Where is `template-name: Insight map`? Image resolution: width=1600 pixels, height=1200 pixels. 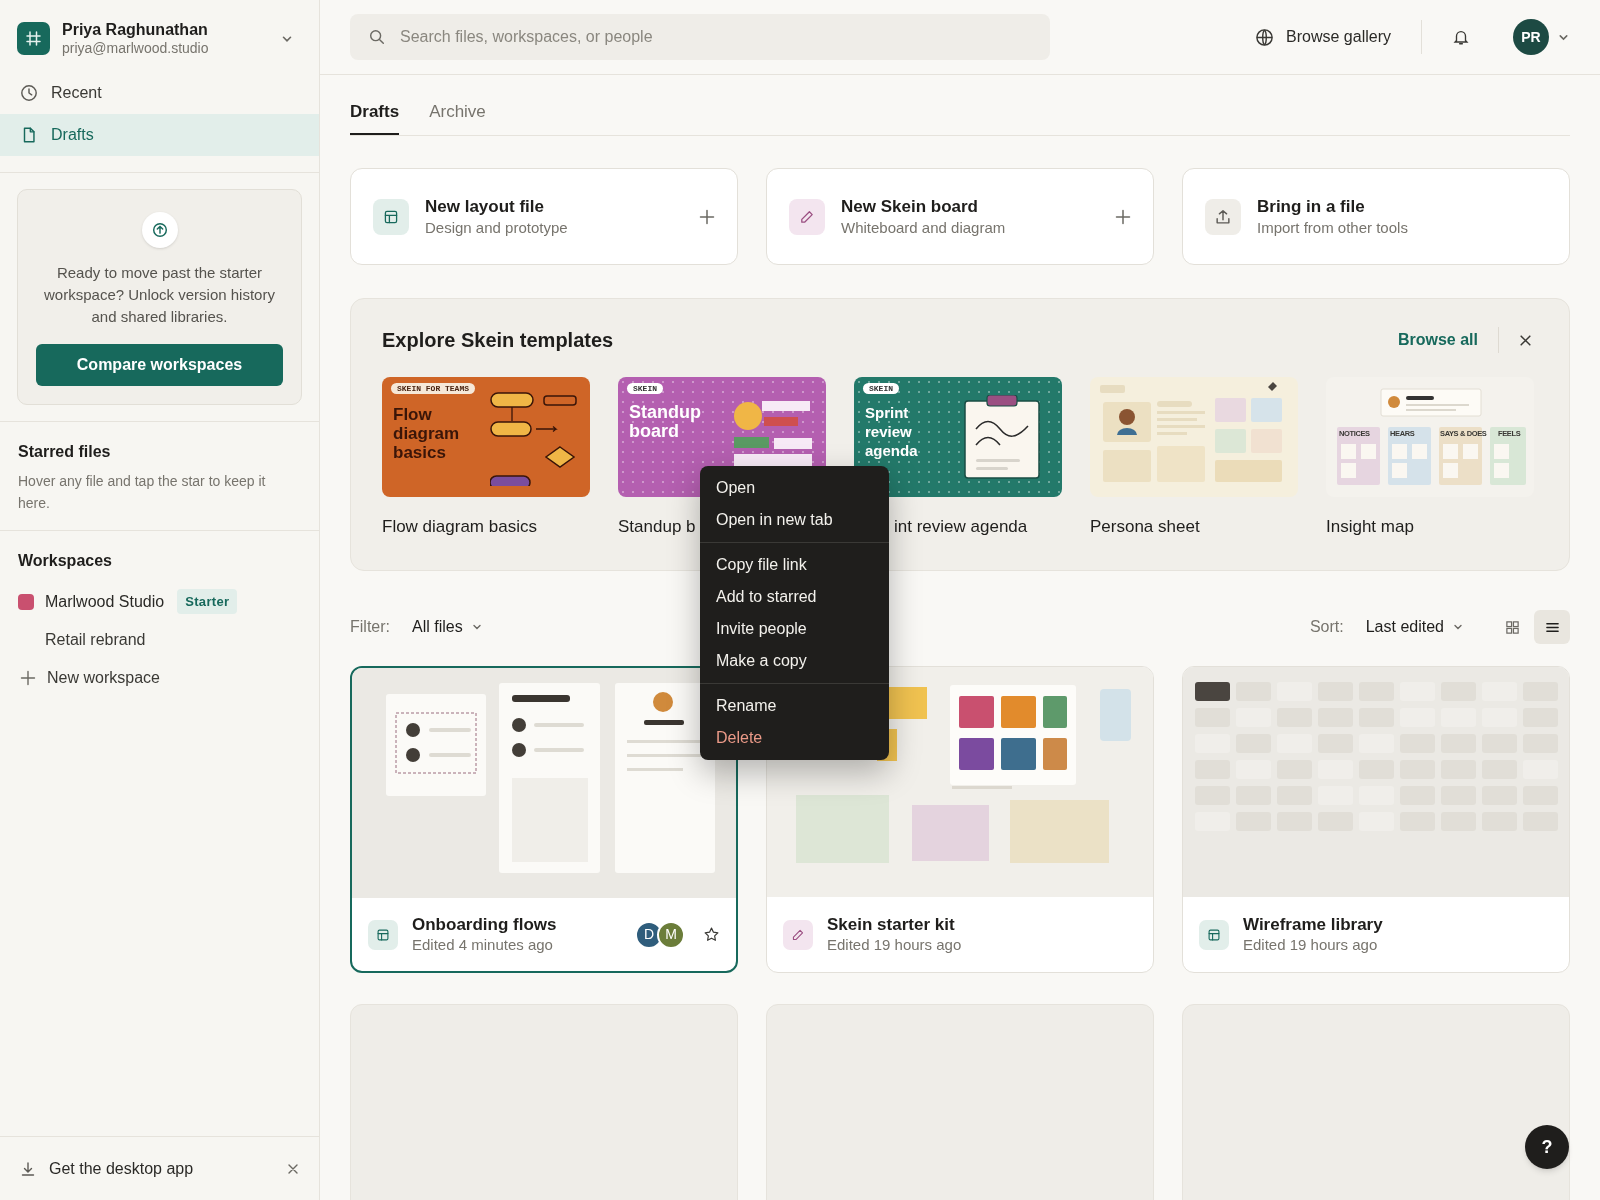
template-name: Insight map is located at coordinates (1370, 527).